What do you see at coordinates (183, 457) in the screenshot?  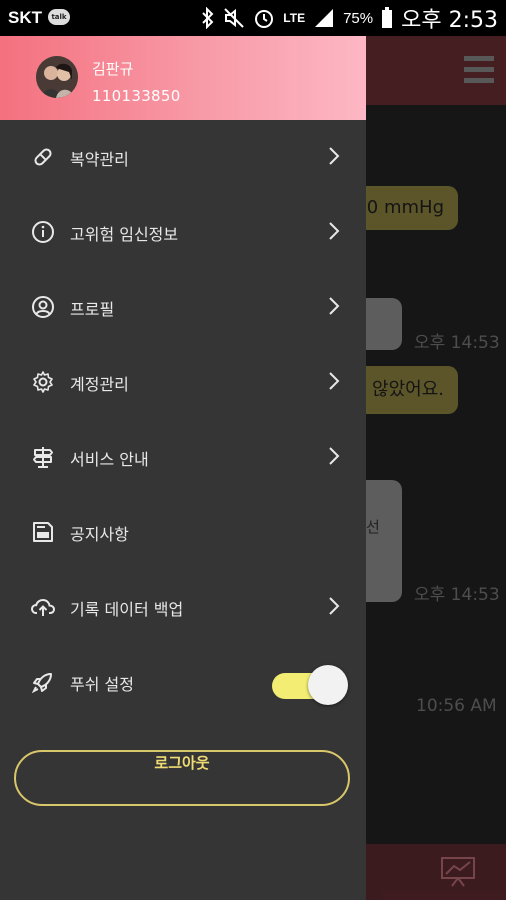 I see `menu-item-service-guide: 서비스 안내` at bounding box center [183, 457].